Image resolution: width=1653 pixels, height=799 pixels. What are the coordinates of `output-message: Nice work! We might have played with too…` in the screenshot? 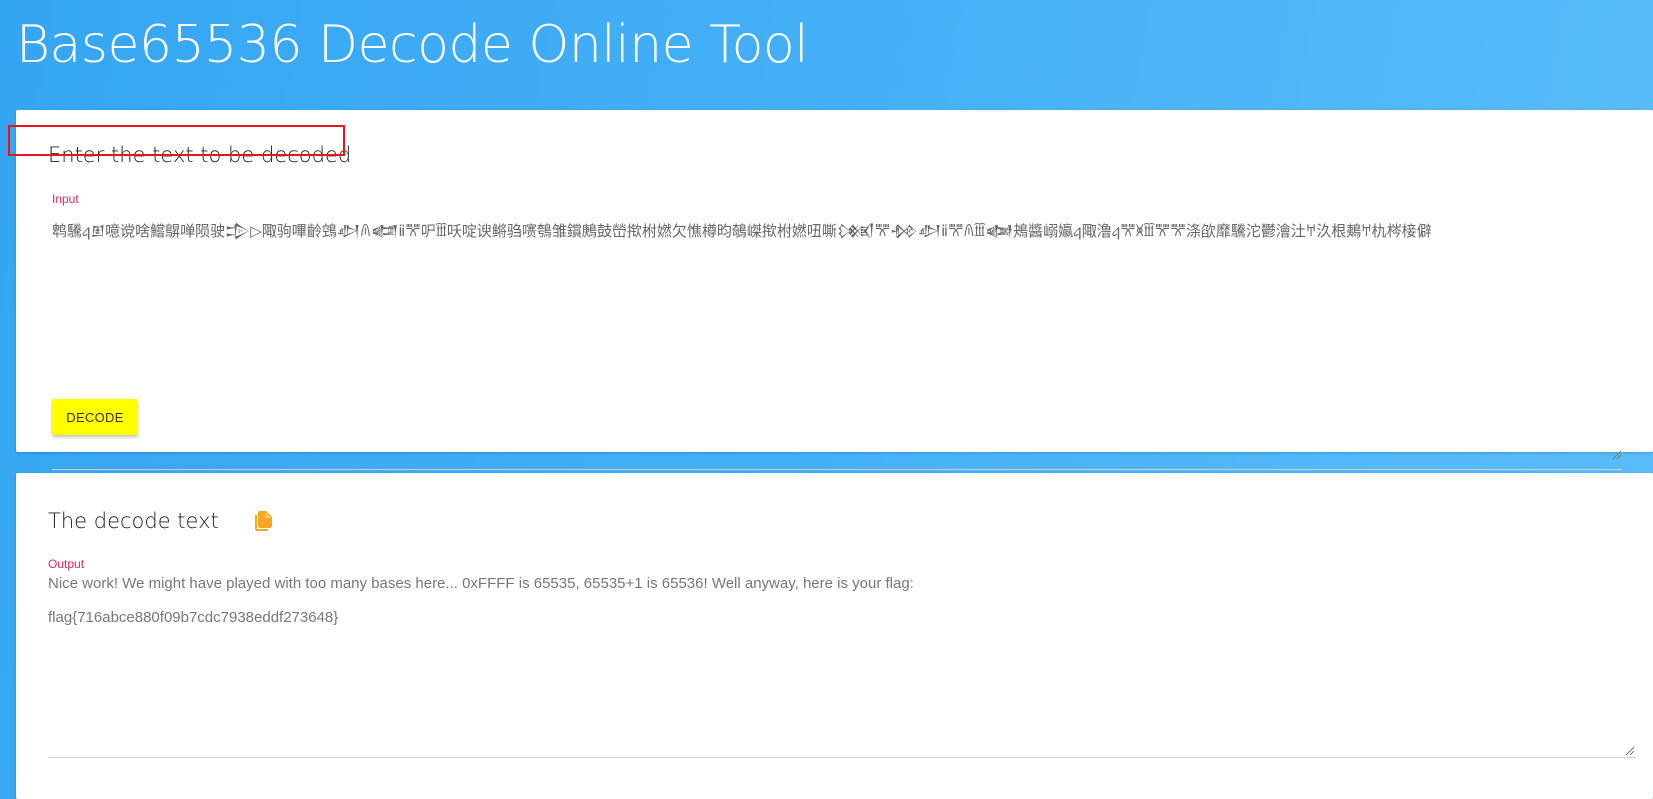 It's located at (481, 583).